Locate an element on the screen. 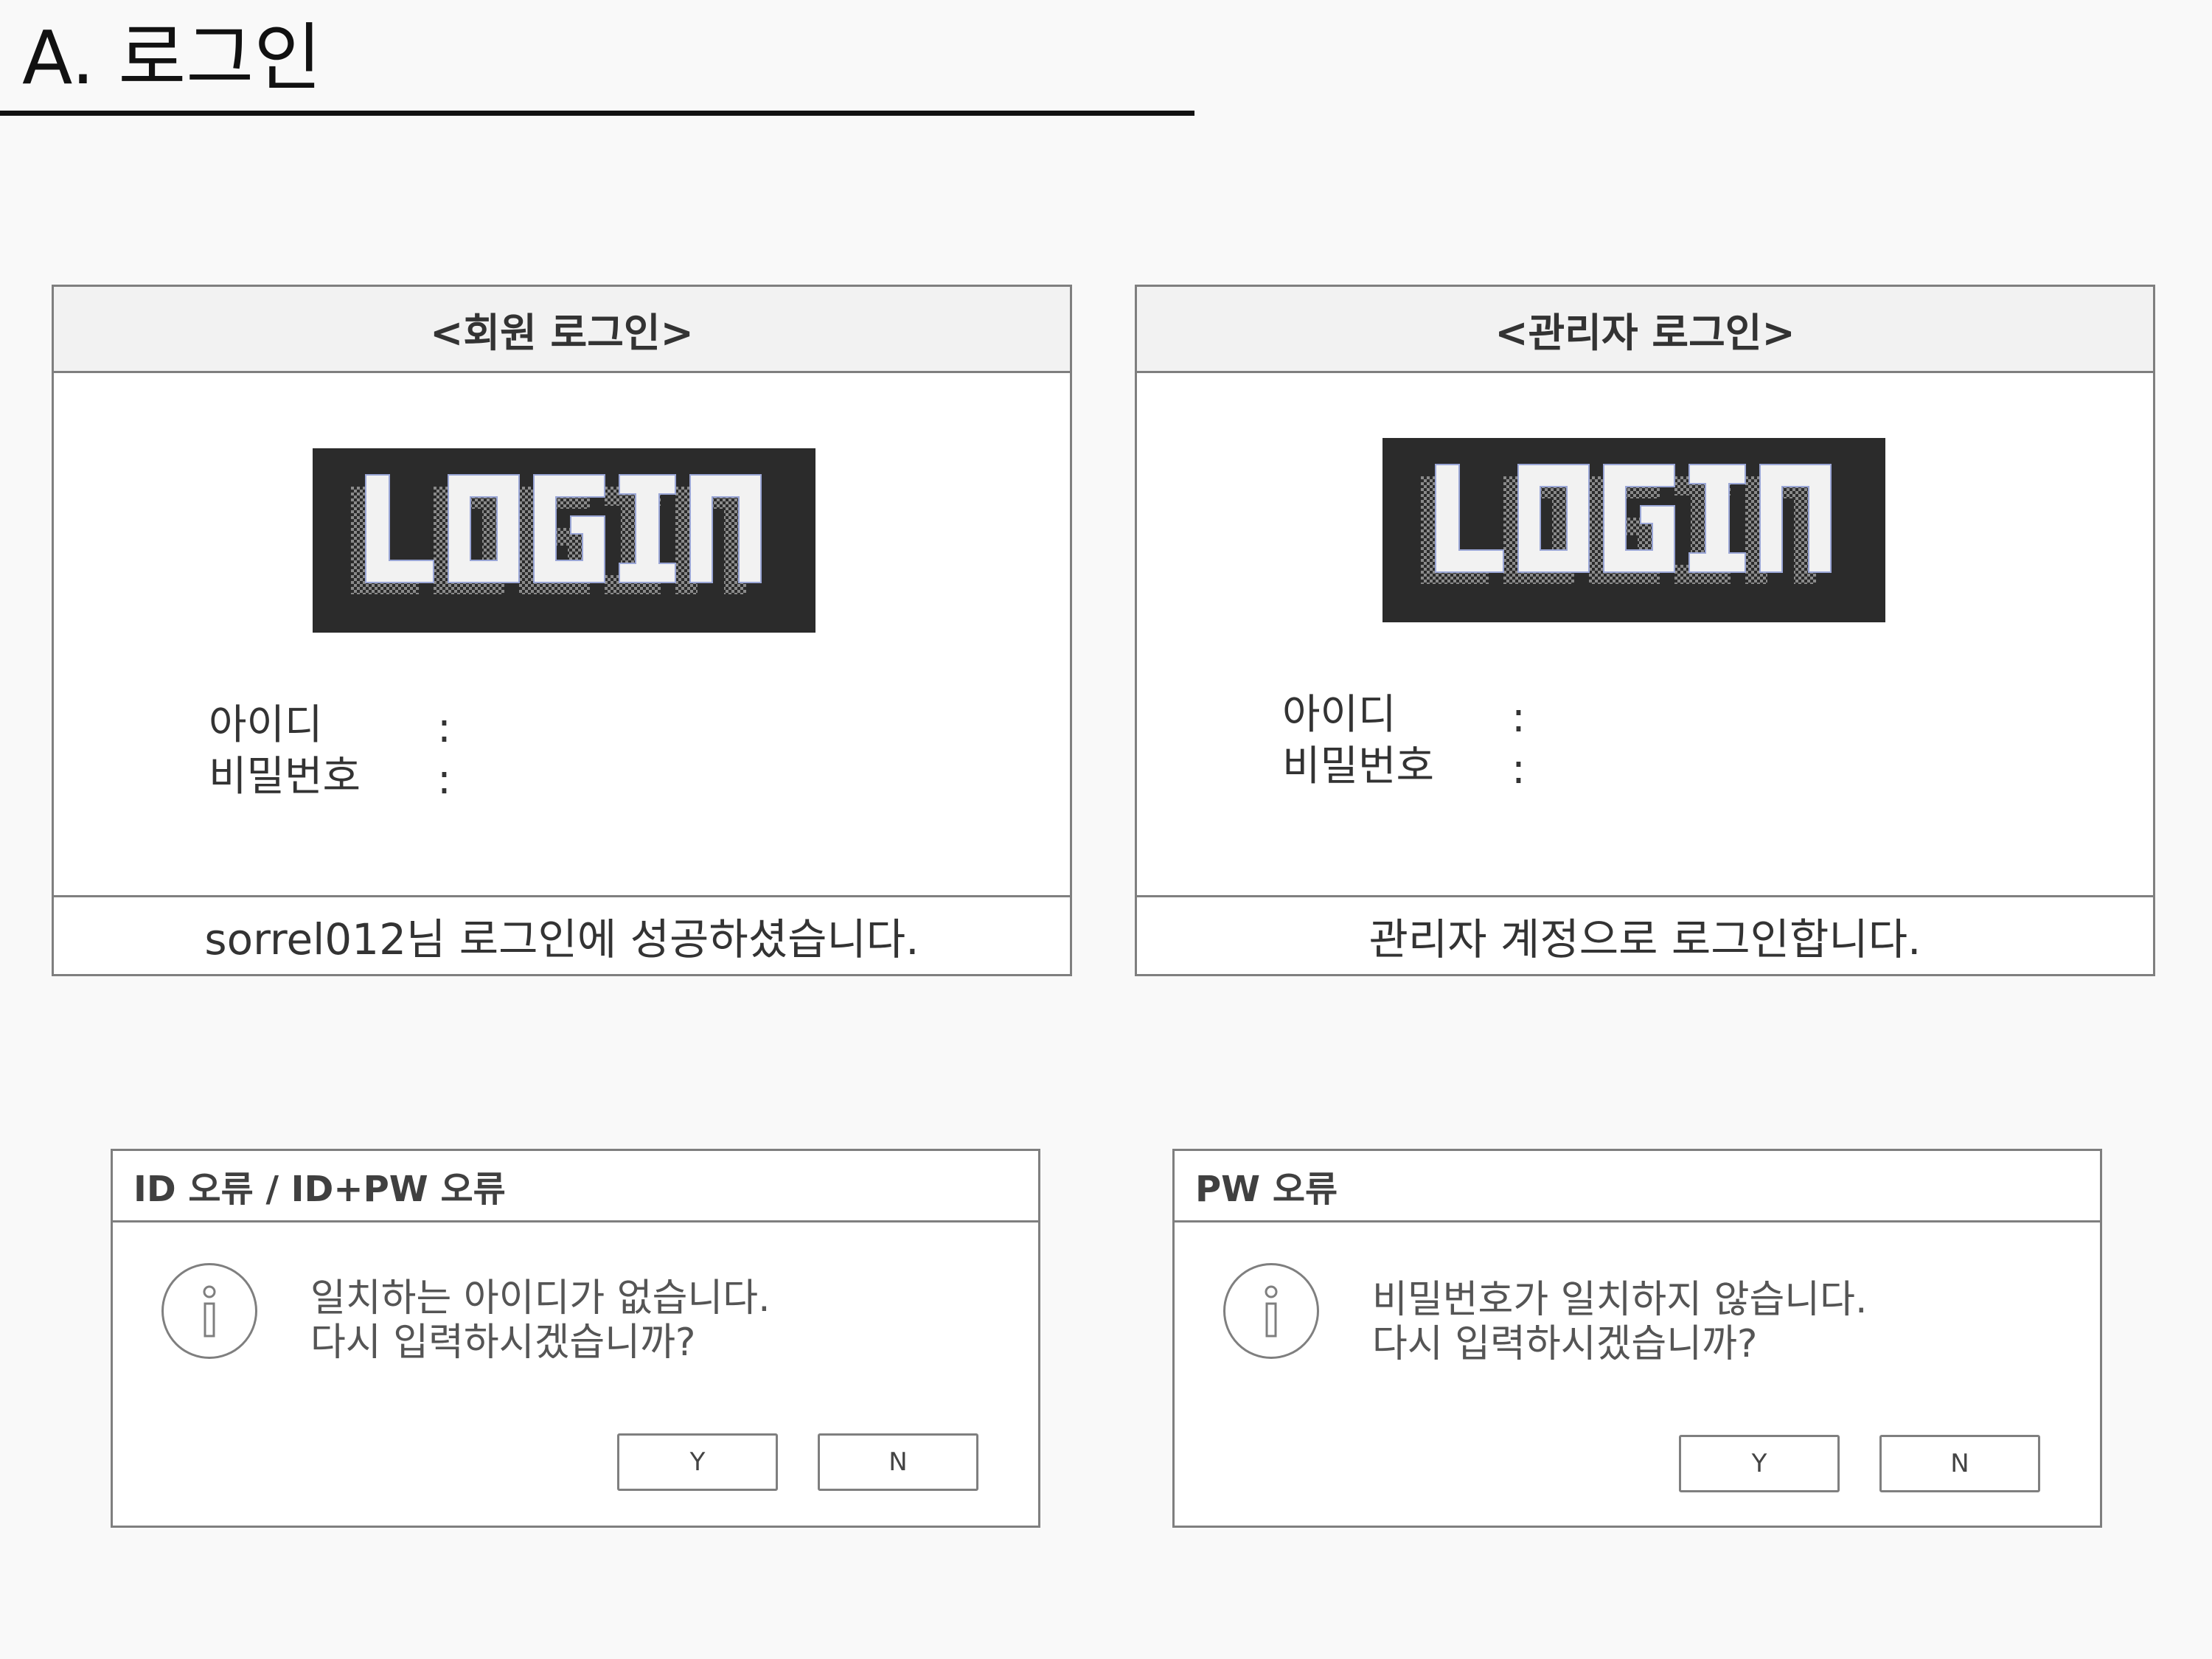 The image size is (2212, 1659). id-error-dialog-title: ID 오류 / ID+PW 오류 is located at coordinates (575, 1186).